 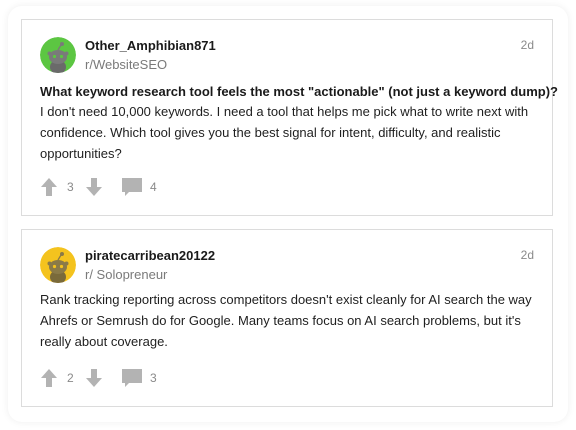 I want to click on post-actions: 3 4, so click(x=98, y=187).